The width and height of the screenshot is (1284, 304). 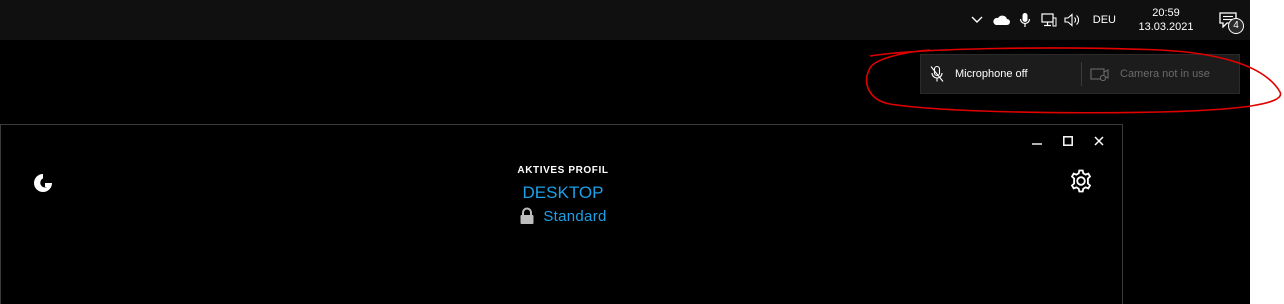 I want to click on microphone-status: Microphone off, so click(x=1001, y=74).